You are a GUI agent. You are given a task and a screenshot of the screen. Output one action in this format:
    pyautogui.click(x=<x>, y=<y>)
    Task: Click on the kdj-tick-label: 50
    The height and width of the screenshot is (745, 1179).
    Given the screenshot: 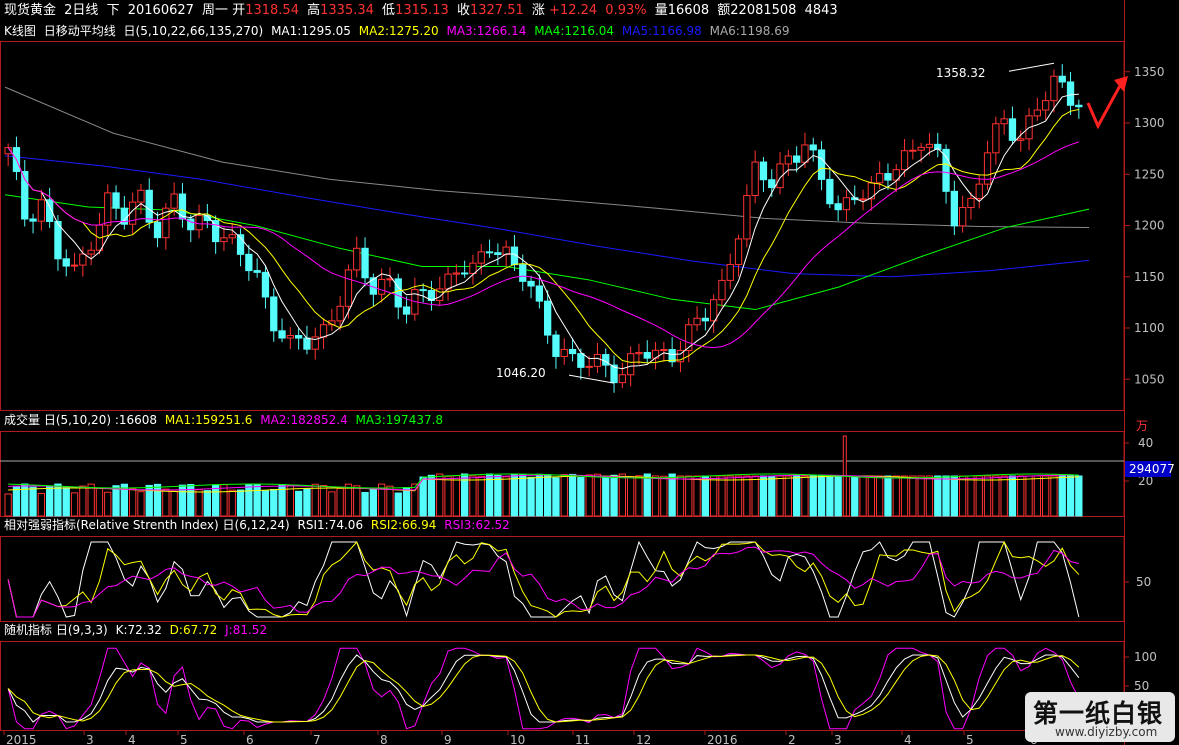 What is the action you would take?
    pyautogui.click(x=1141, y=686)
    